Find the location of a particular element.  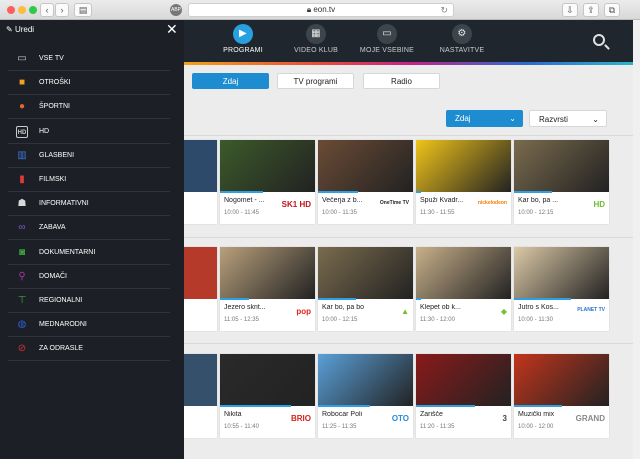

adblock-extension-icon: ABP is located at coordinates (176, 10).